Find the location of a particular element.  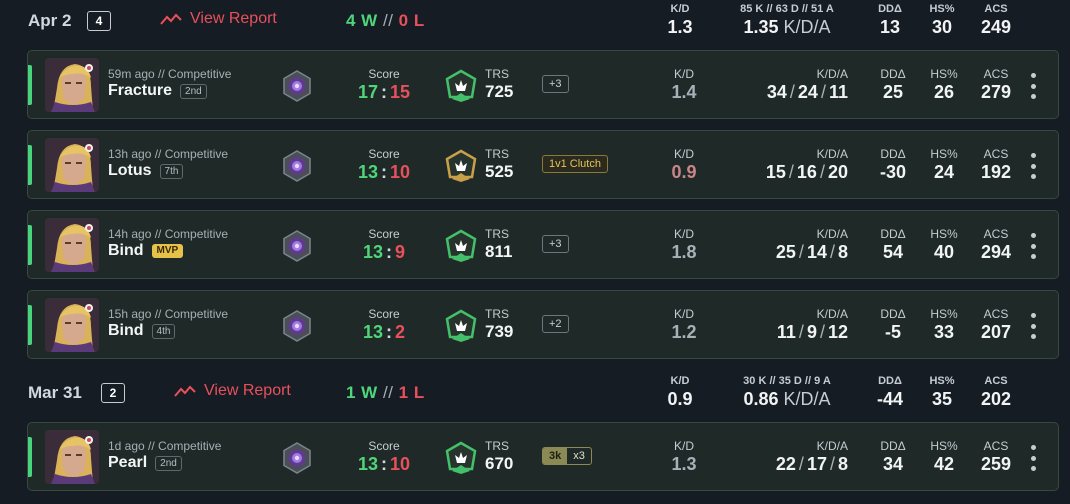

trs-value: 739 is located at coordinates (499, 331).